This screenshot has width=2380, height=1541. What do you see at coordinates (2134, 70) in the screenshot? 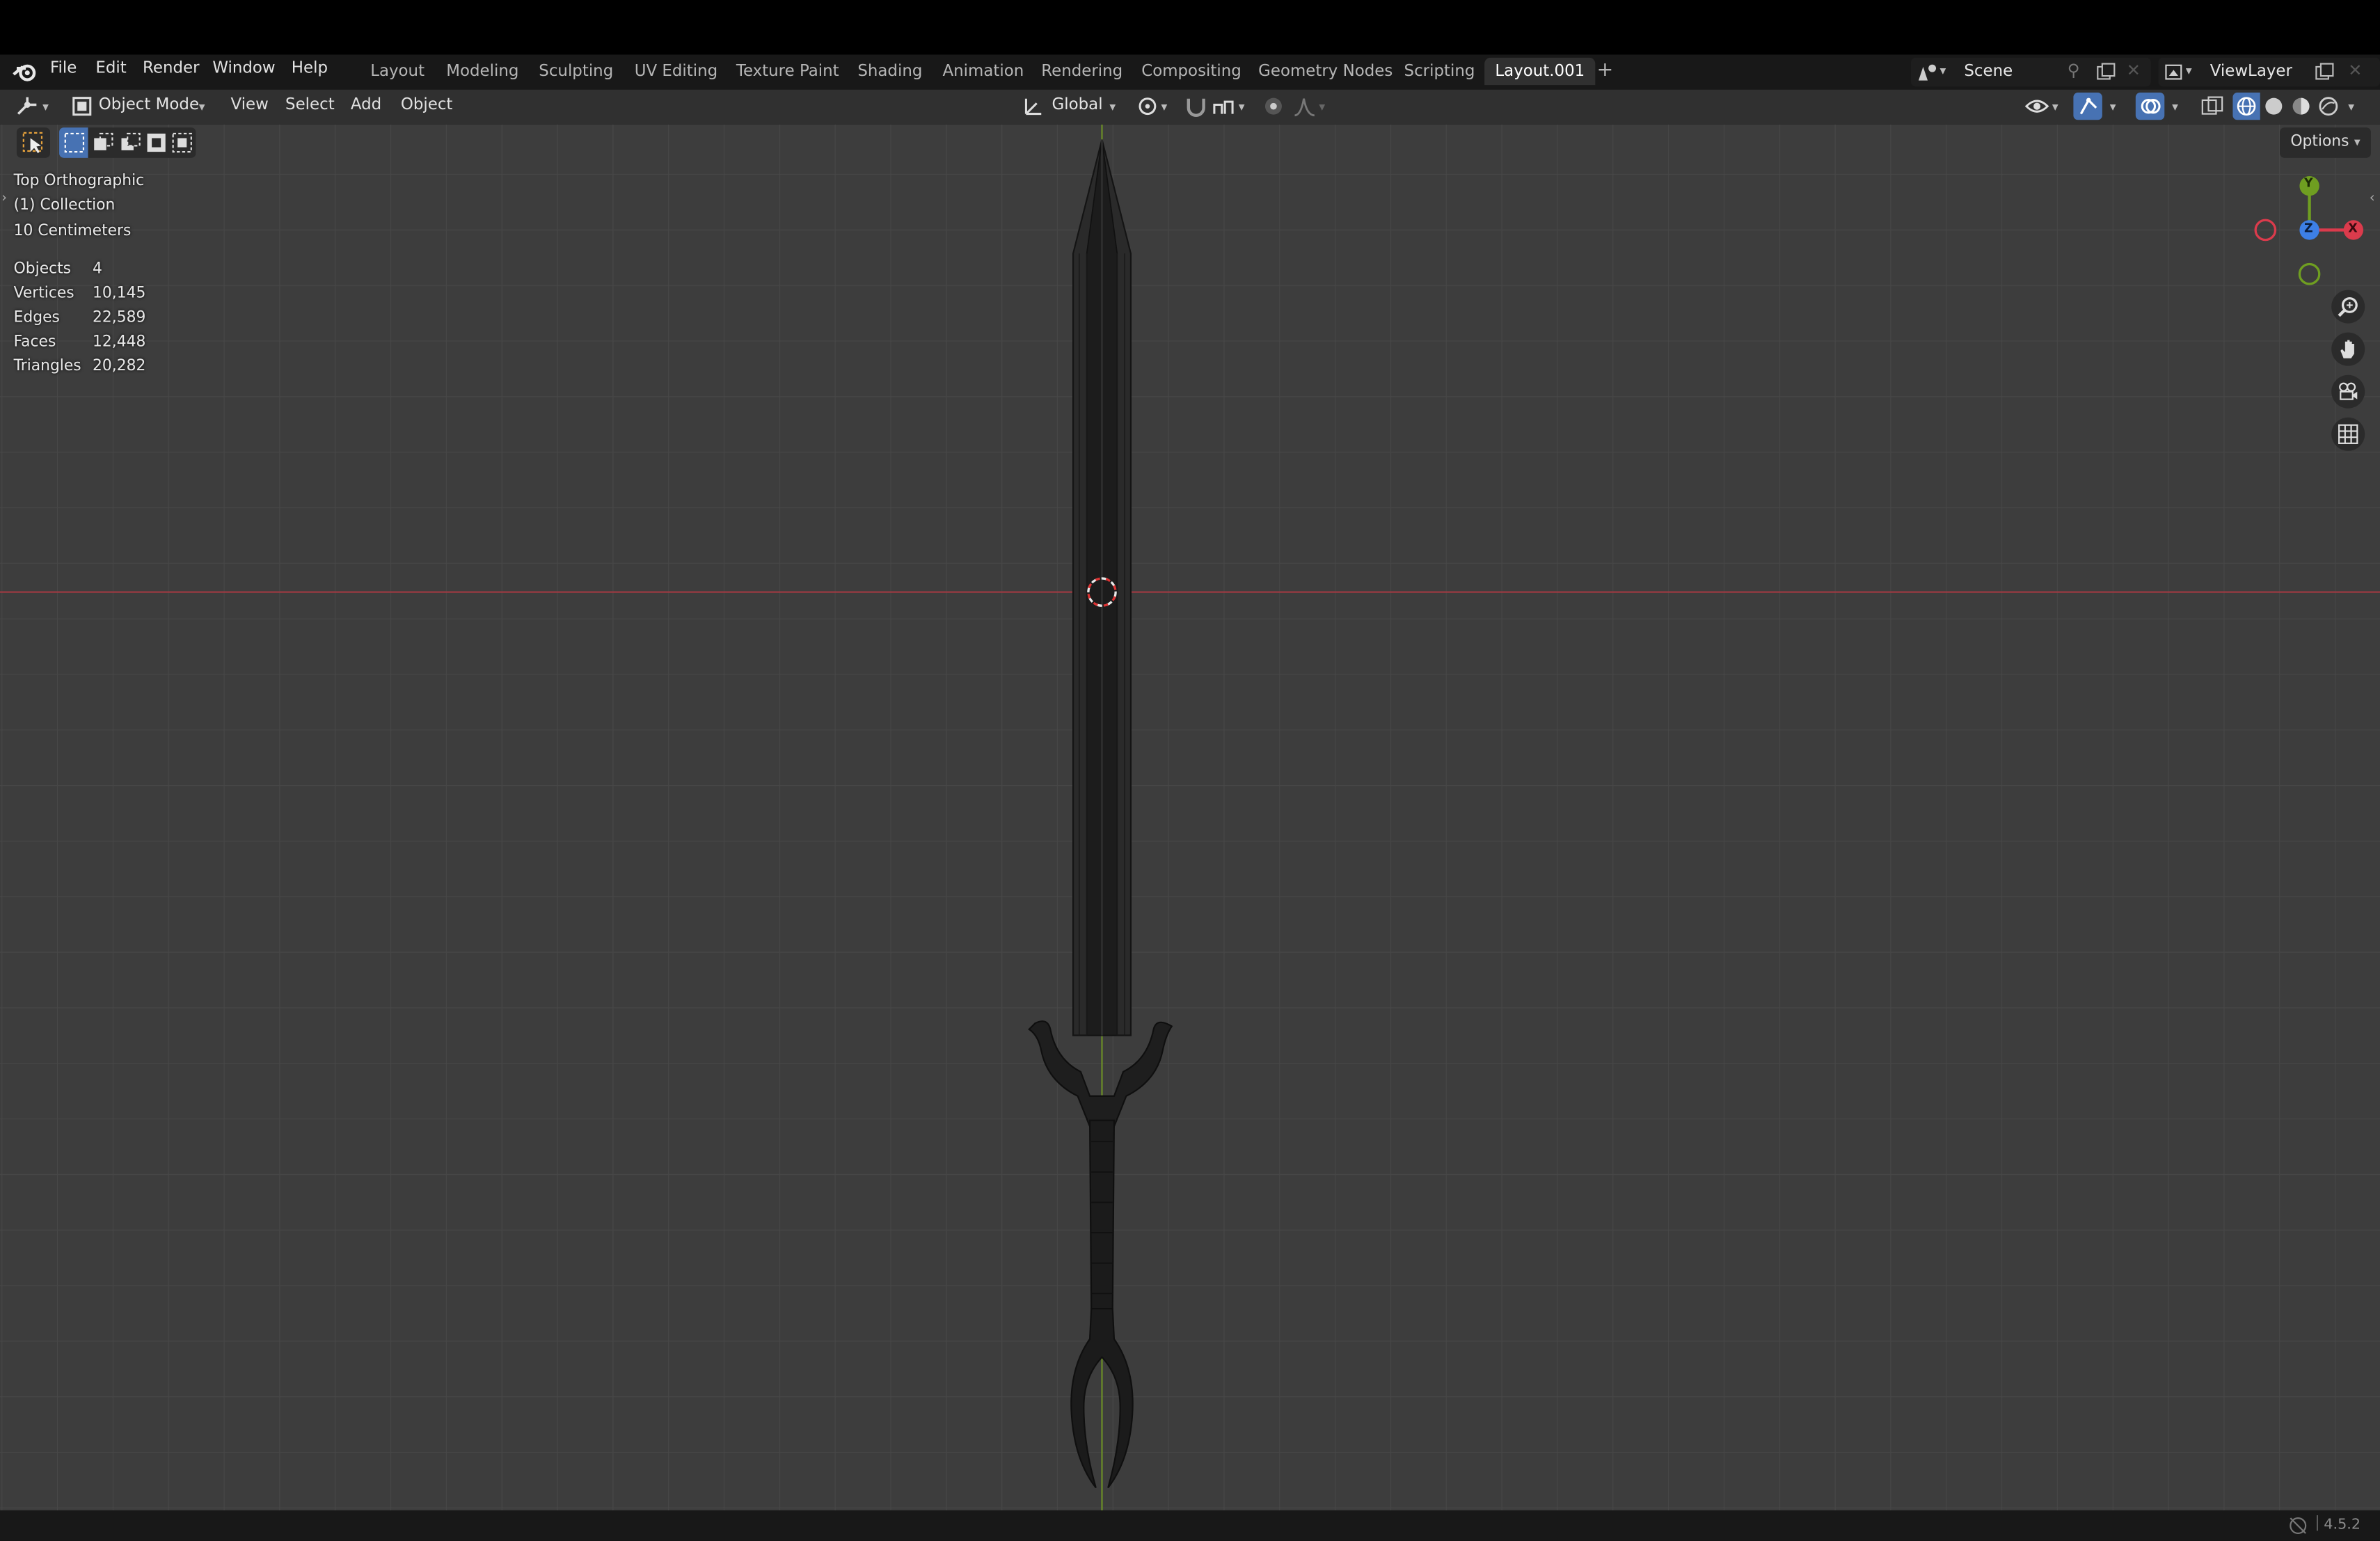
I see `delete-scene-icon: ✕` at bounding box center [2134, 70].